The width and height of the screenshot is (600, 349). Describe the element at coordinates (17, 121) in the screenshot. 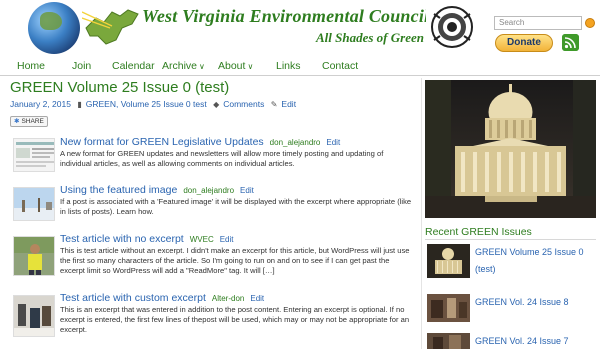

I see `share-icon: ✱` at that location.